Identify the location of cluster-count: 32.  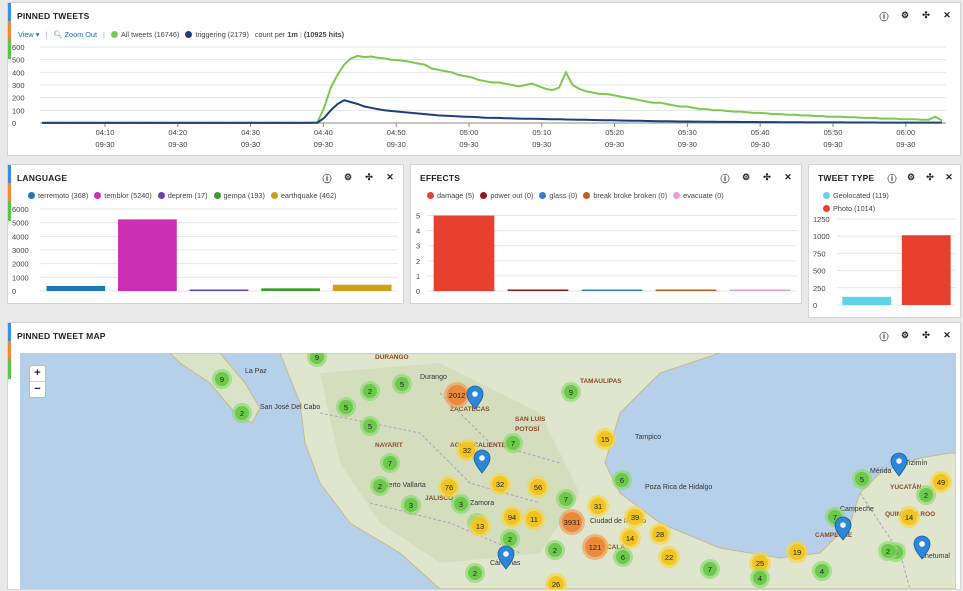
(500, 484).